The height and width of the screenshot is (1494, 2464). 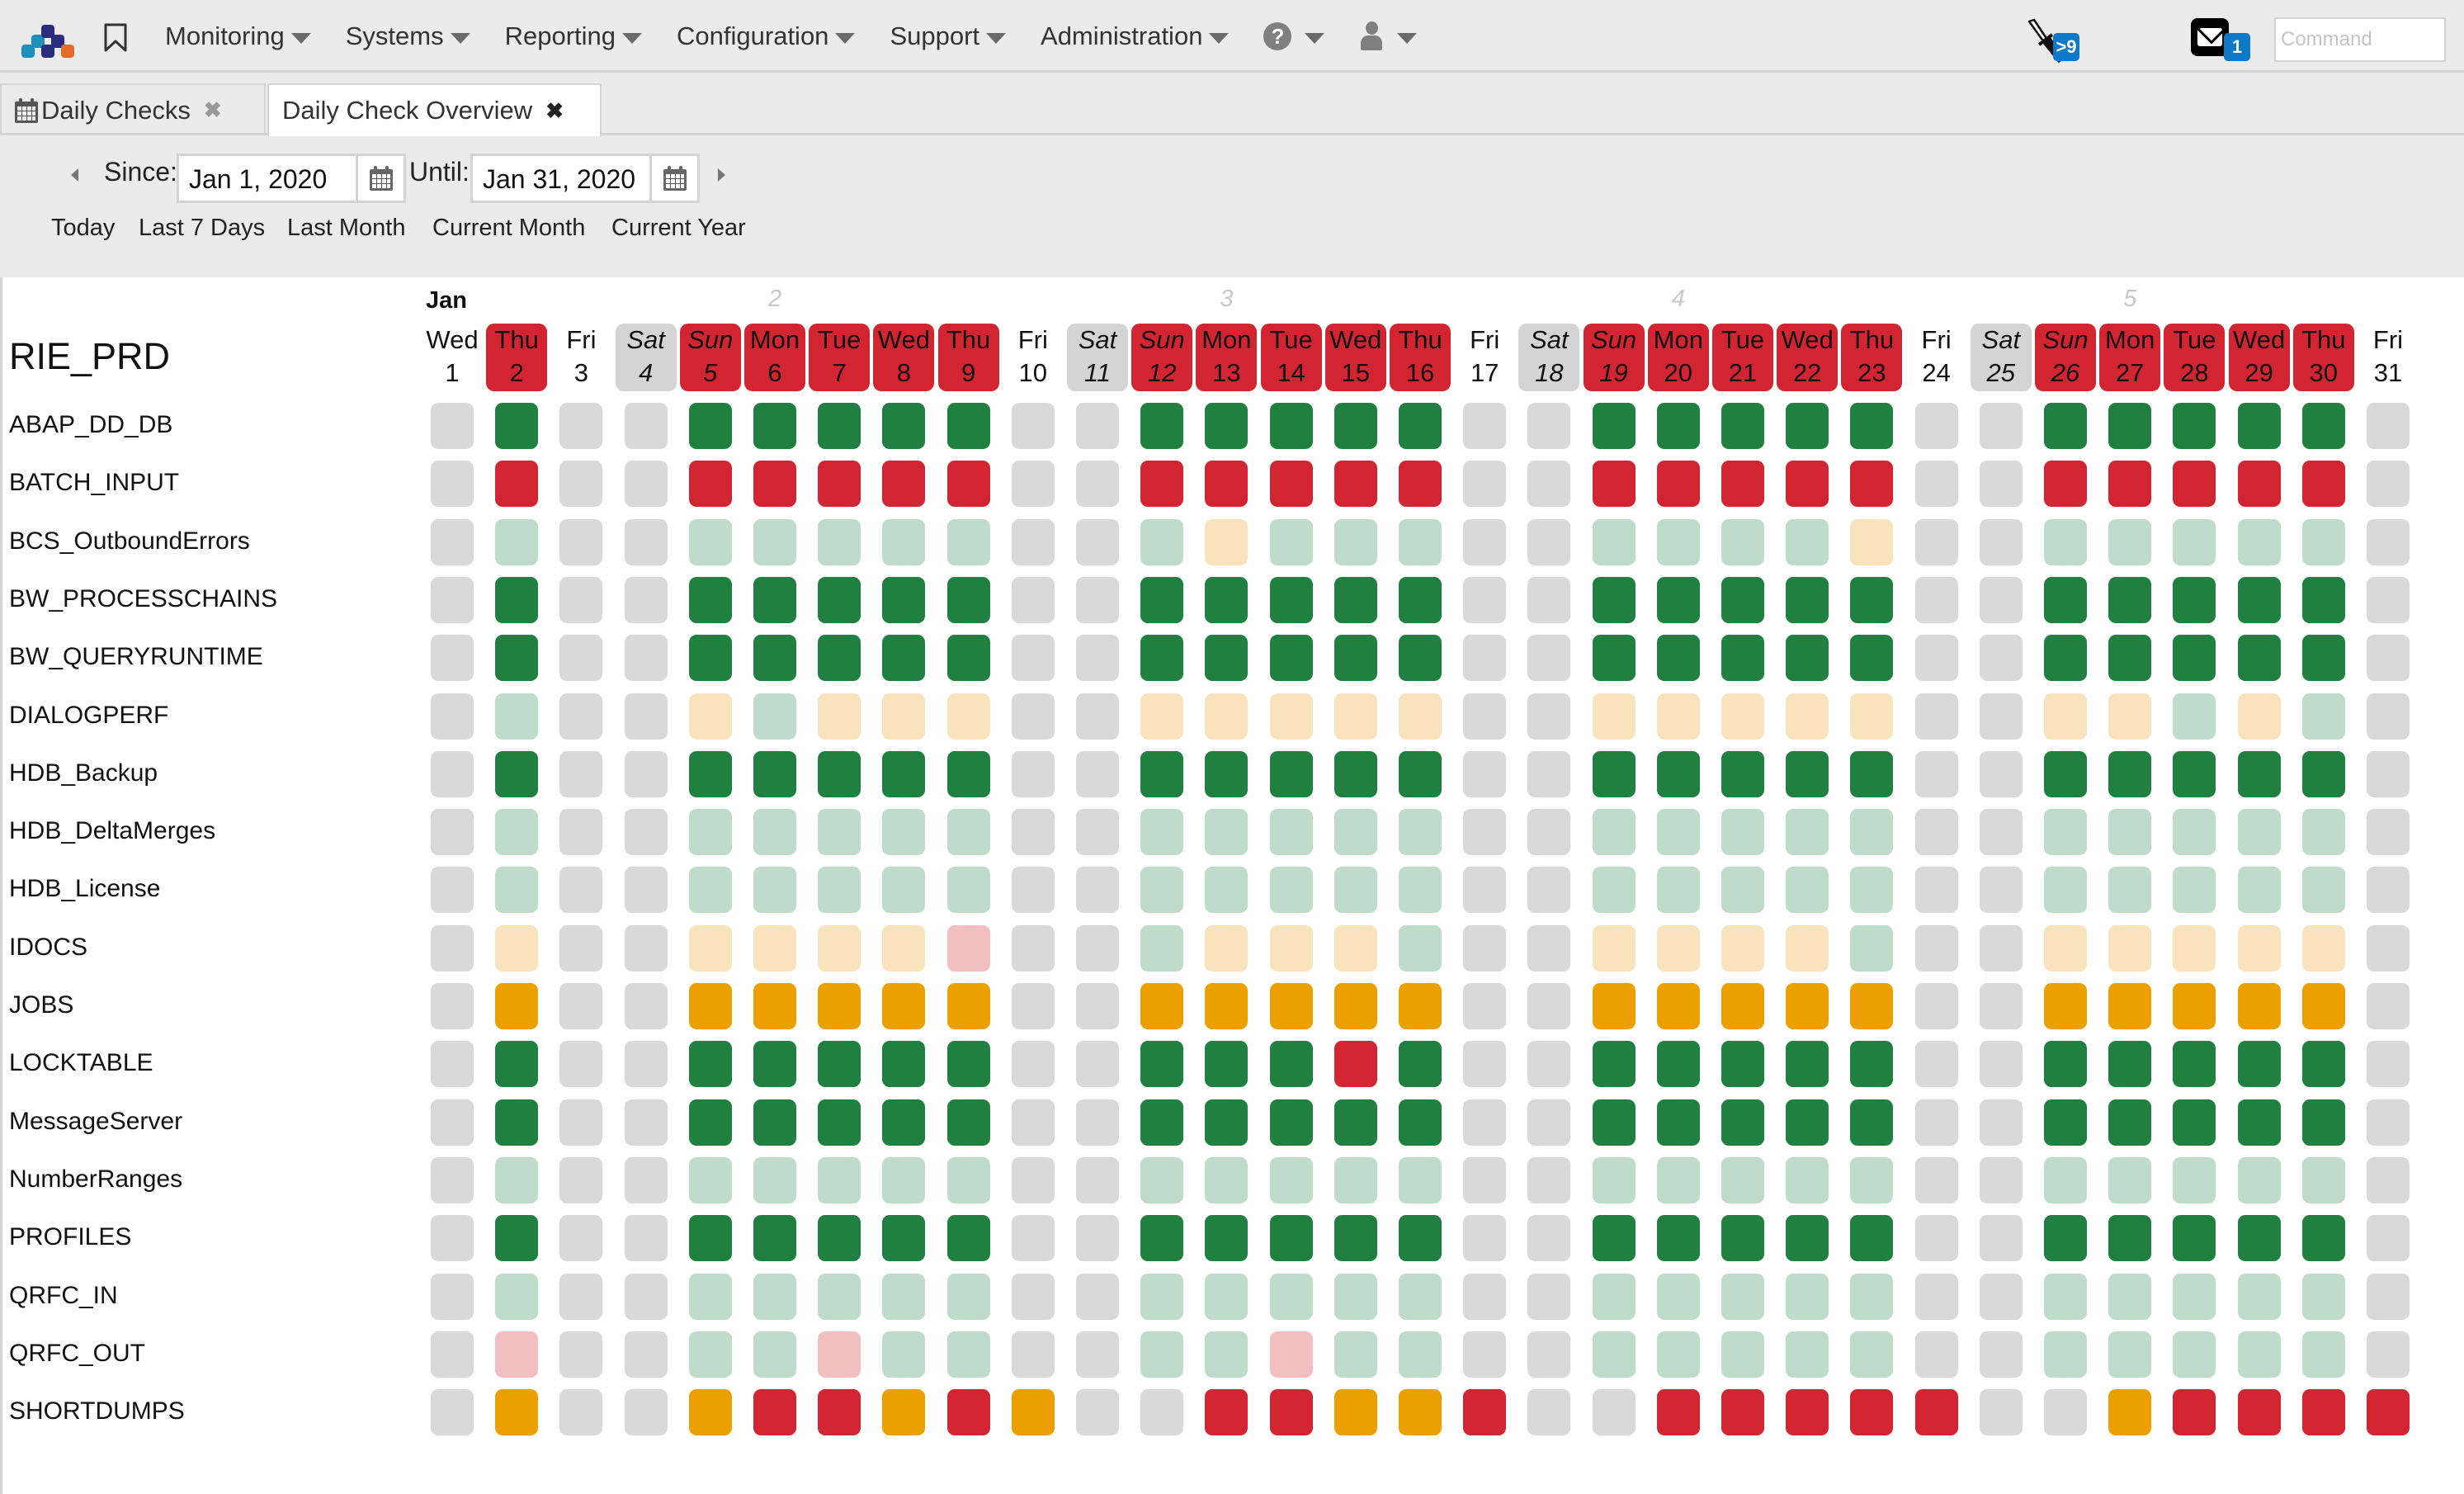 I want to click on since-calendar-button, so click(x=380, y=178).